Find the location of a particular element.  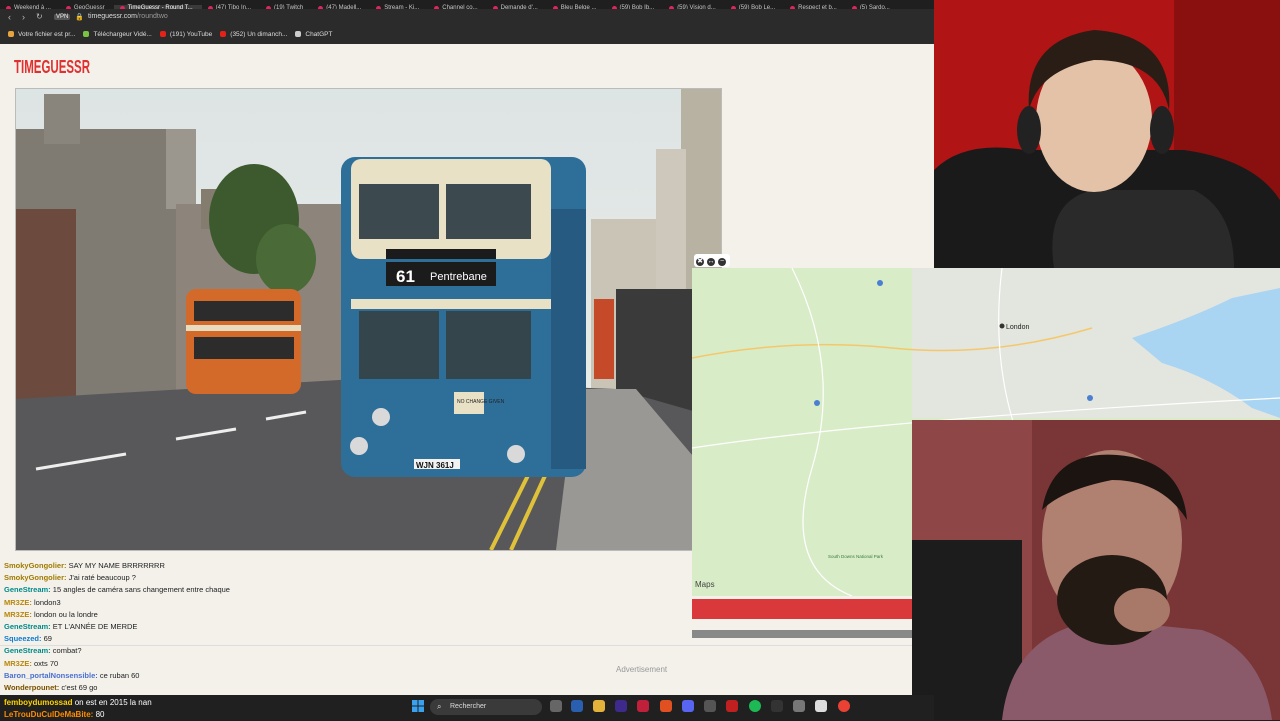

chat-text: london3 is located at coordinates (47, 602).